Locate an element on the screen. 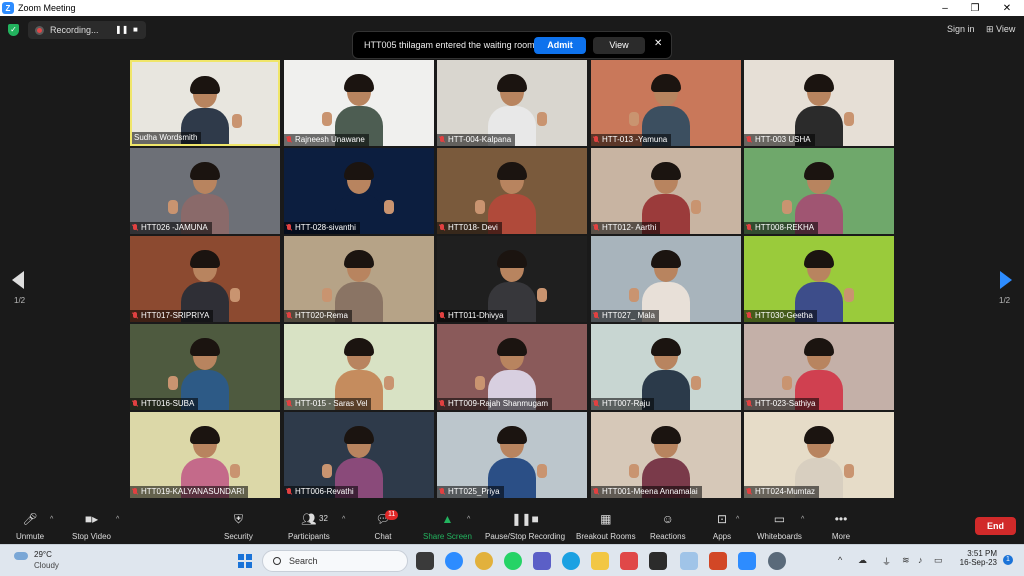 This screenshot has width=1024, height=576. participant-video-tile: HTT-013 -Yamuna is located at coordinates (666, 103).